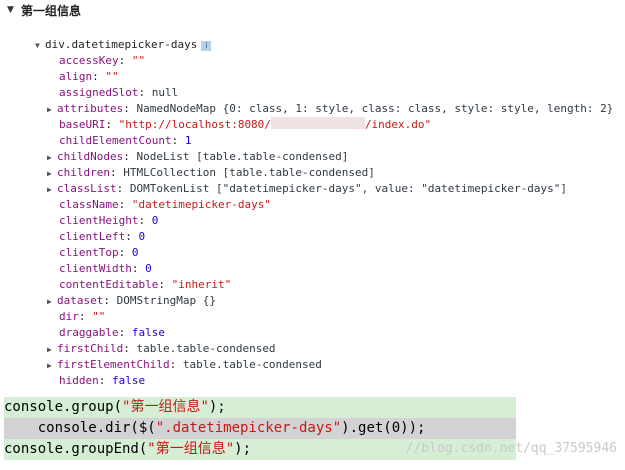 This screenshot has height=470, width=625. What do you see at coordinates (249, 172) in the screenshot?
I see `property-value: HTMLCollection [table.table-condensed]` at bounding box center [249, 172].